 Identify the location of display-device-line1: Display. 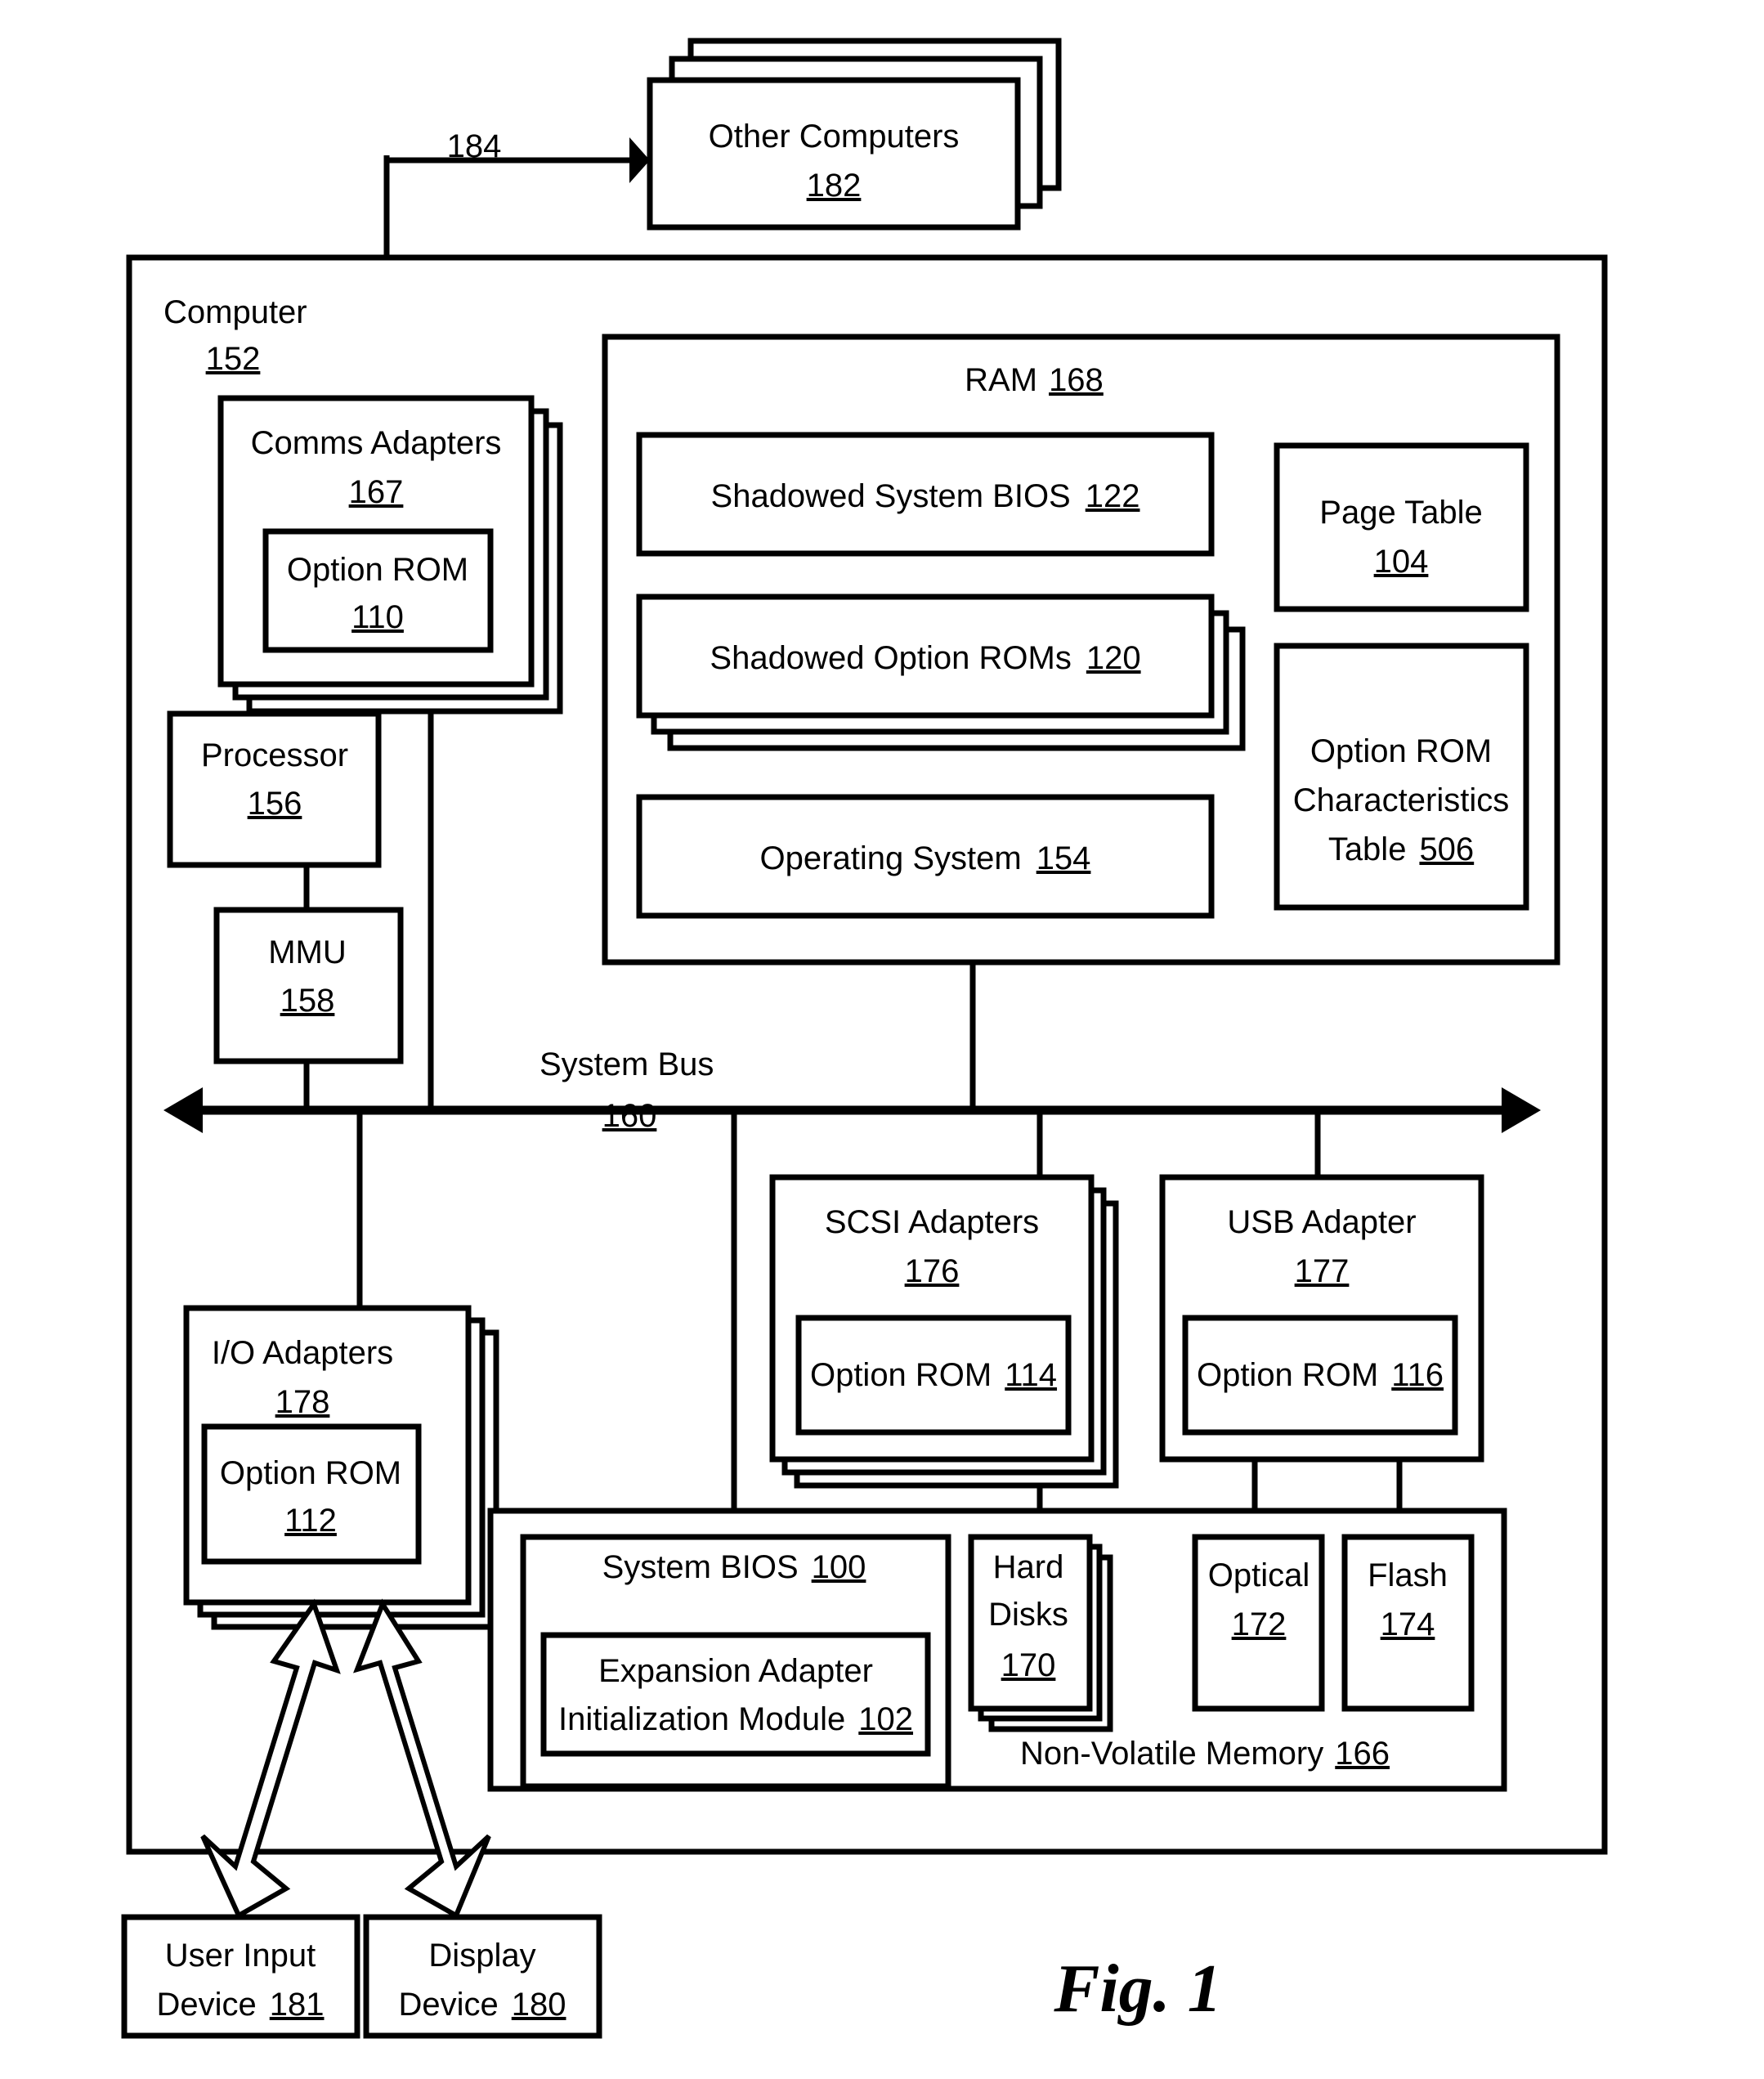
(481, 1956).